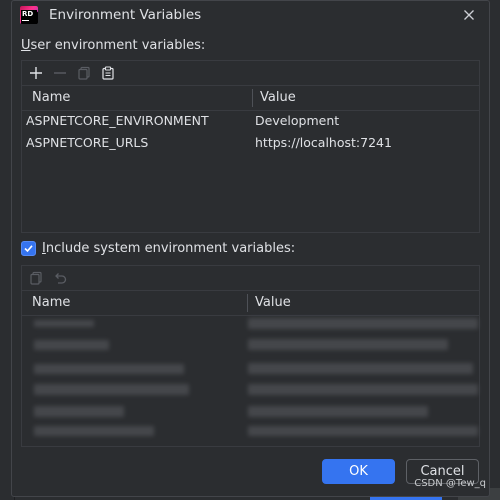  I want to click on dialog-titlebar: RD Environment Variables, so click(250, 17).